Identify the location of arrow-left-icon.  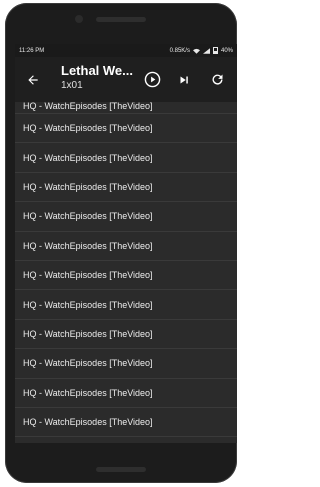
(33, 79).